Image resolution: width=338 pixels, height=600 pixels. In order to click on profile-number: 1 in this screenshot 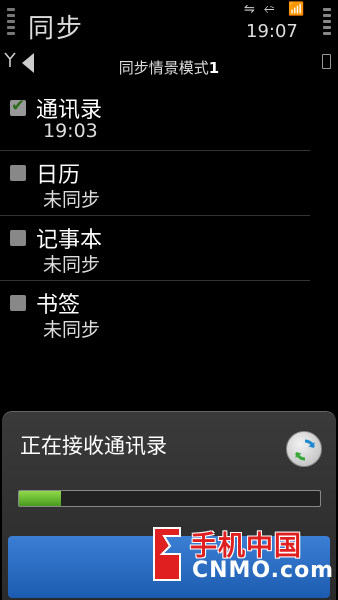, I will do `click(214, 68)`.